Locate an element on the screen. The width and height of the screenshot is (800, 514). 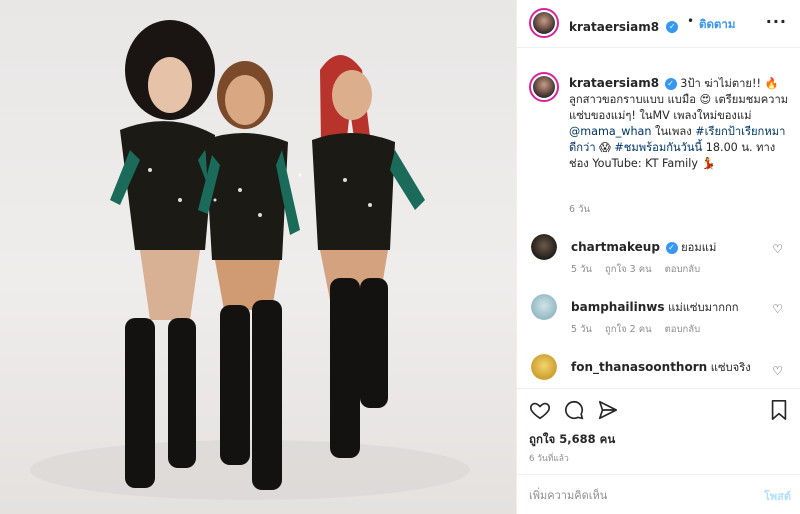
comment-username: fon_thanasoonthorn is located at coordinates (639, 367).